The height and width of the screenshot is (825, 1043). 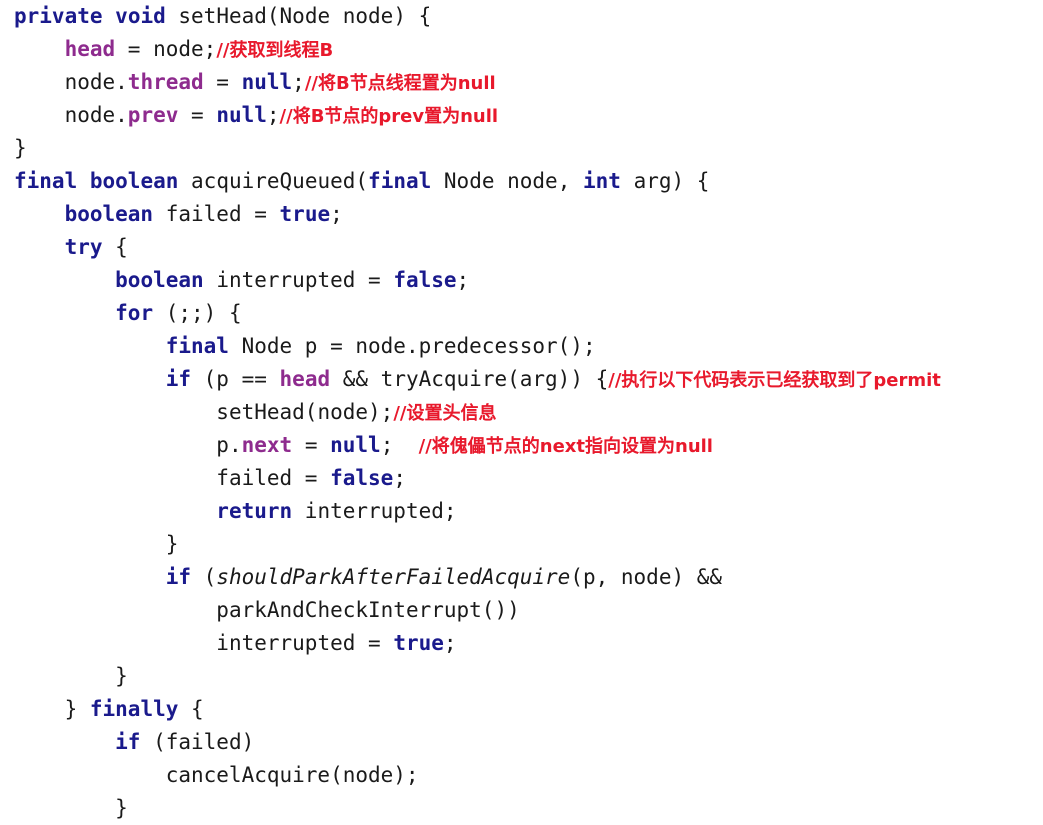 I want to click on code-line: private void setHead(Node node) {, so click(x=521, y=16).